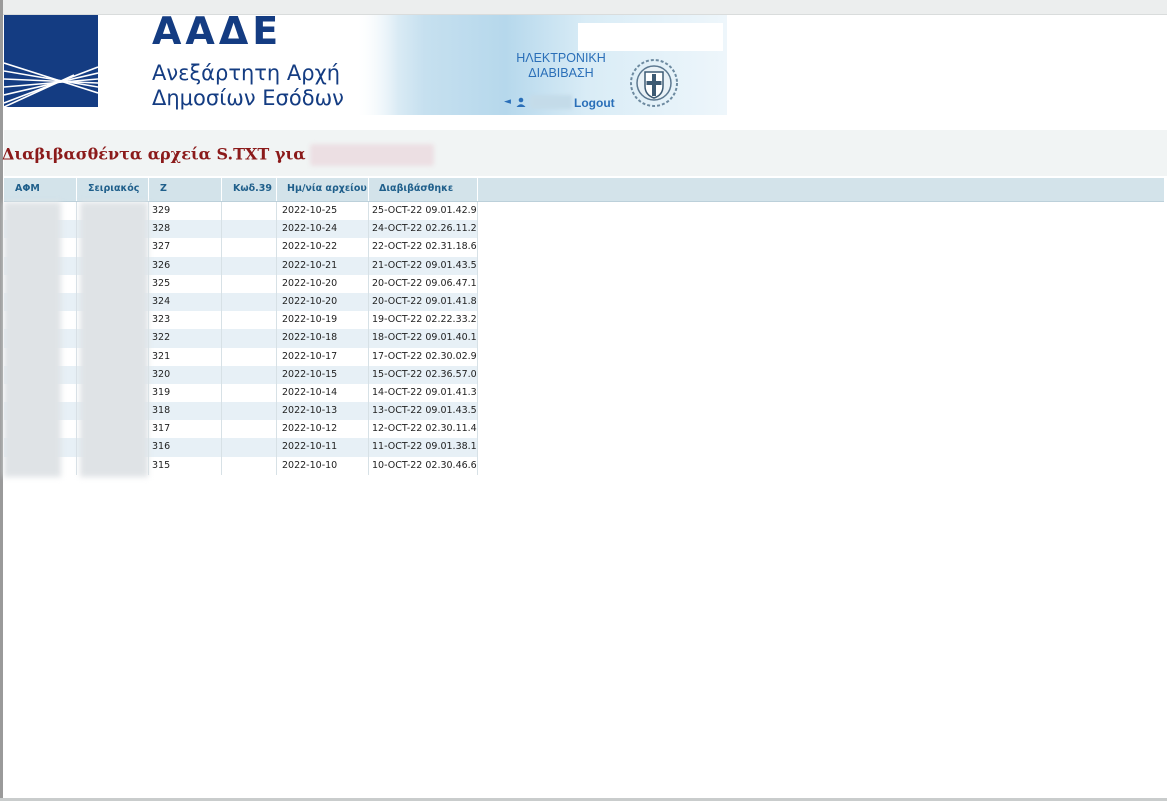  Describe the element at coordinates (423, 465) in the screenshot. I see `cell-sent: 10-OCT-22 02.30.46.66` at that location.